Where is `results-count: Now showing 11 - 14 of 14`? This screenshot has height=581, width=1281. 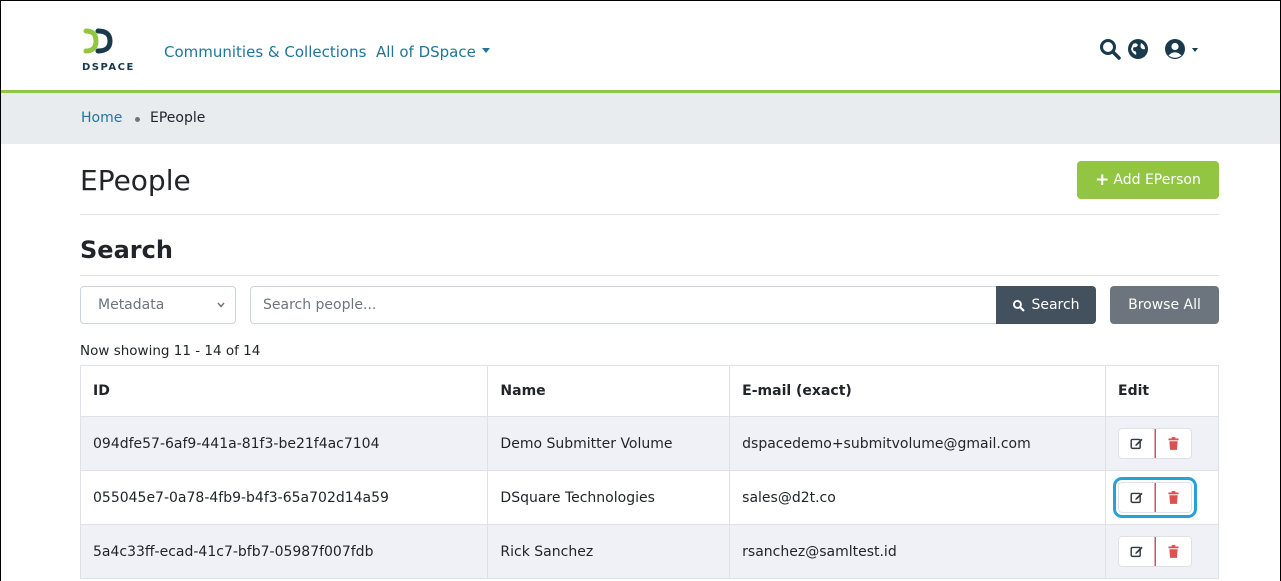 results-count: Now showing 11 - 14 of 14 is located at coordinates (170, 351).